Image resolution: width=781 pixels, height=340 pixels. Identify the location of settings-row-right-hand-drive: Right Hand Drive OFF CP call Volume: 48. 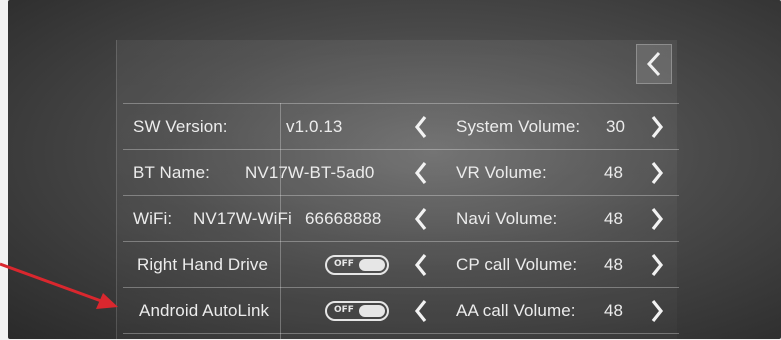
(401, 264).